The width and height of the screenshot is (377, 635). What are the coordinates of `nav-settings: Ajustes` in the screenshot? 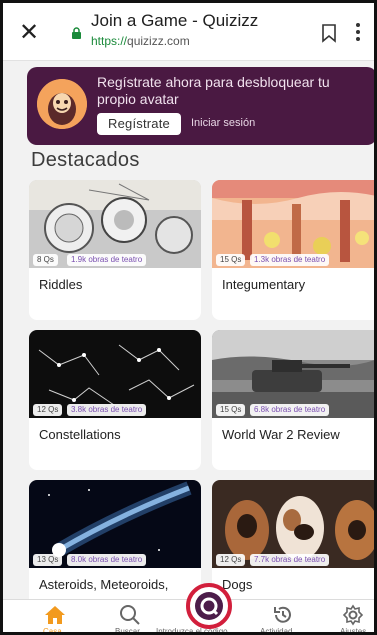 It's located at (351, 617).